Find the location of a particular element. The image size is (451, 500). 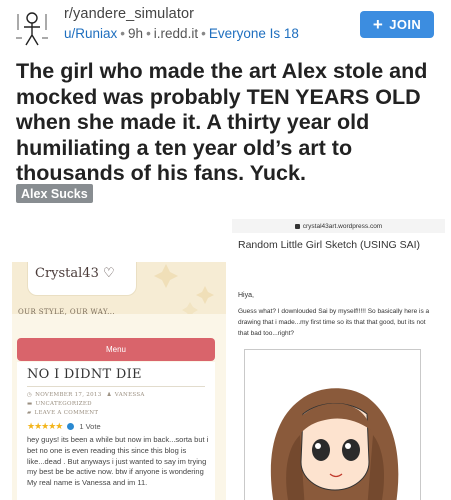

lock-icon is located at coordinates (297, 226).